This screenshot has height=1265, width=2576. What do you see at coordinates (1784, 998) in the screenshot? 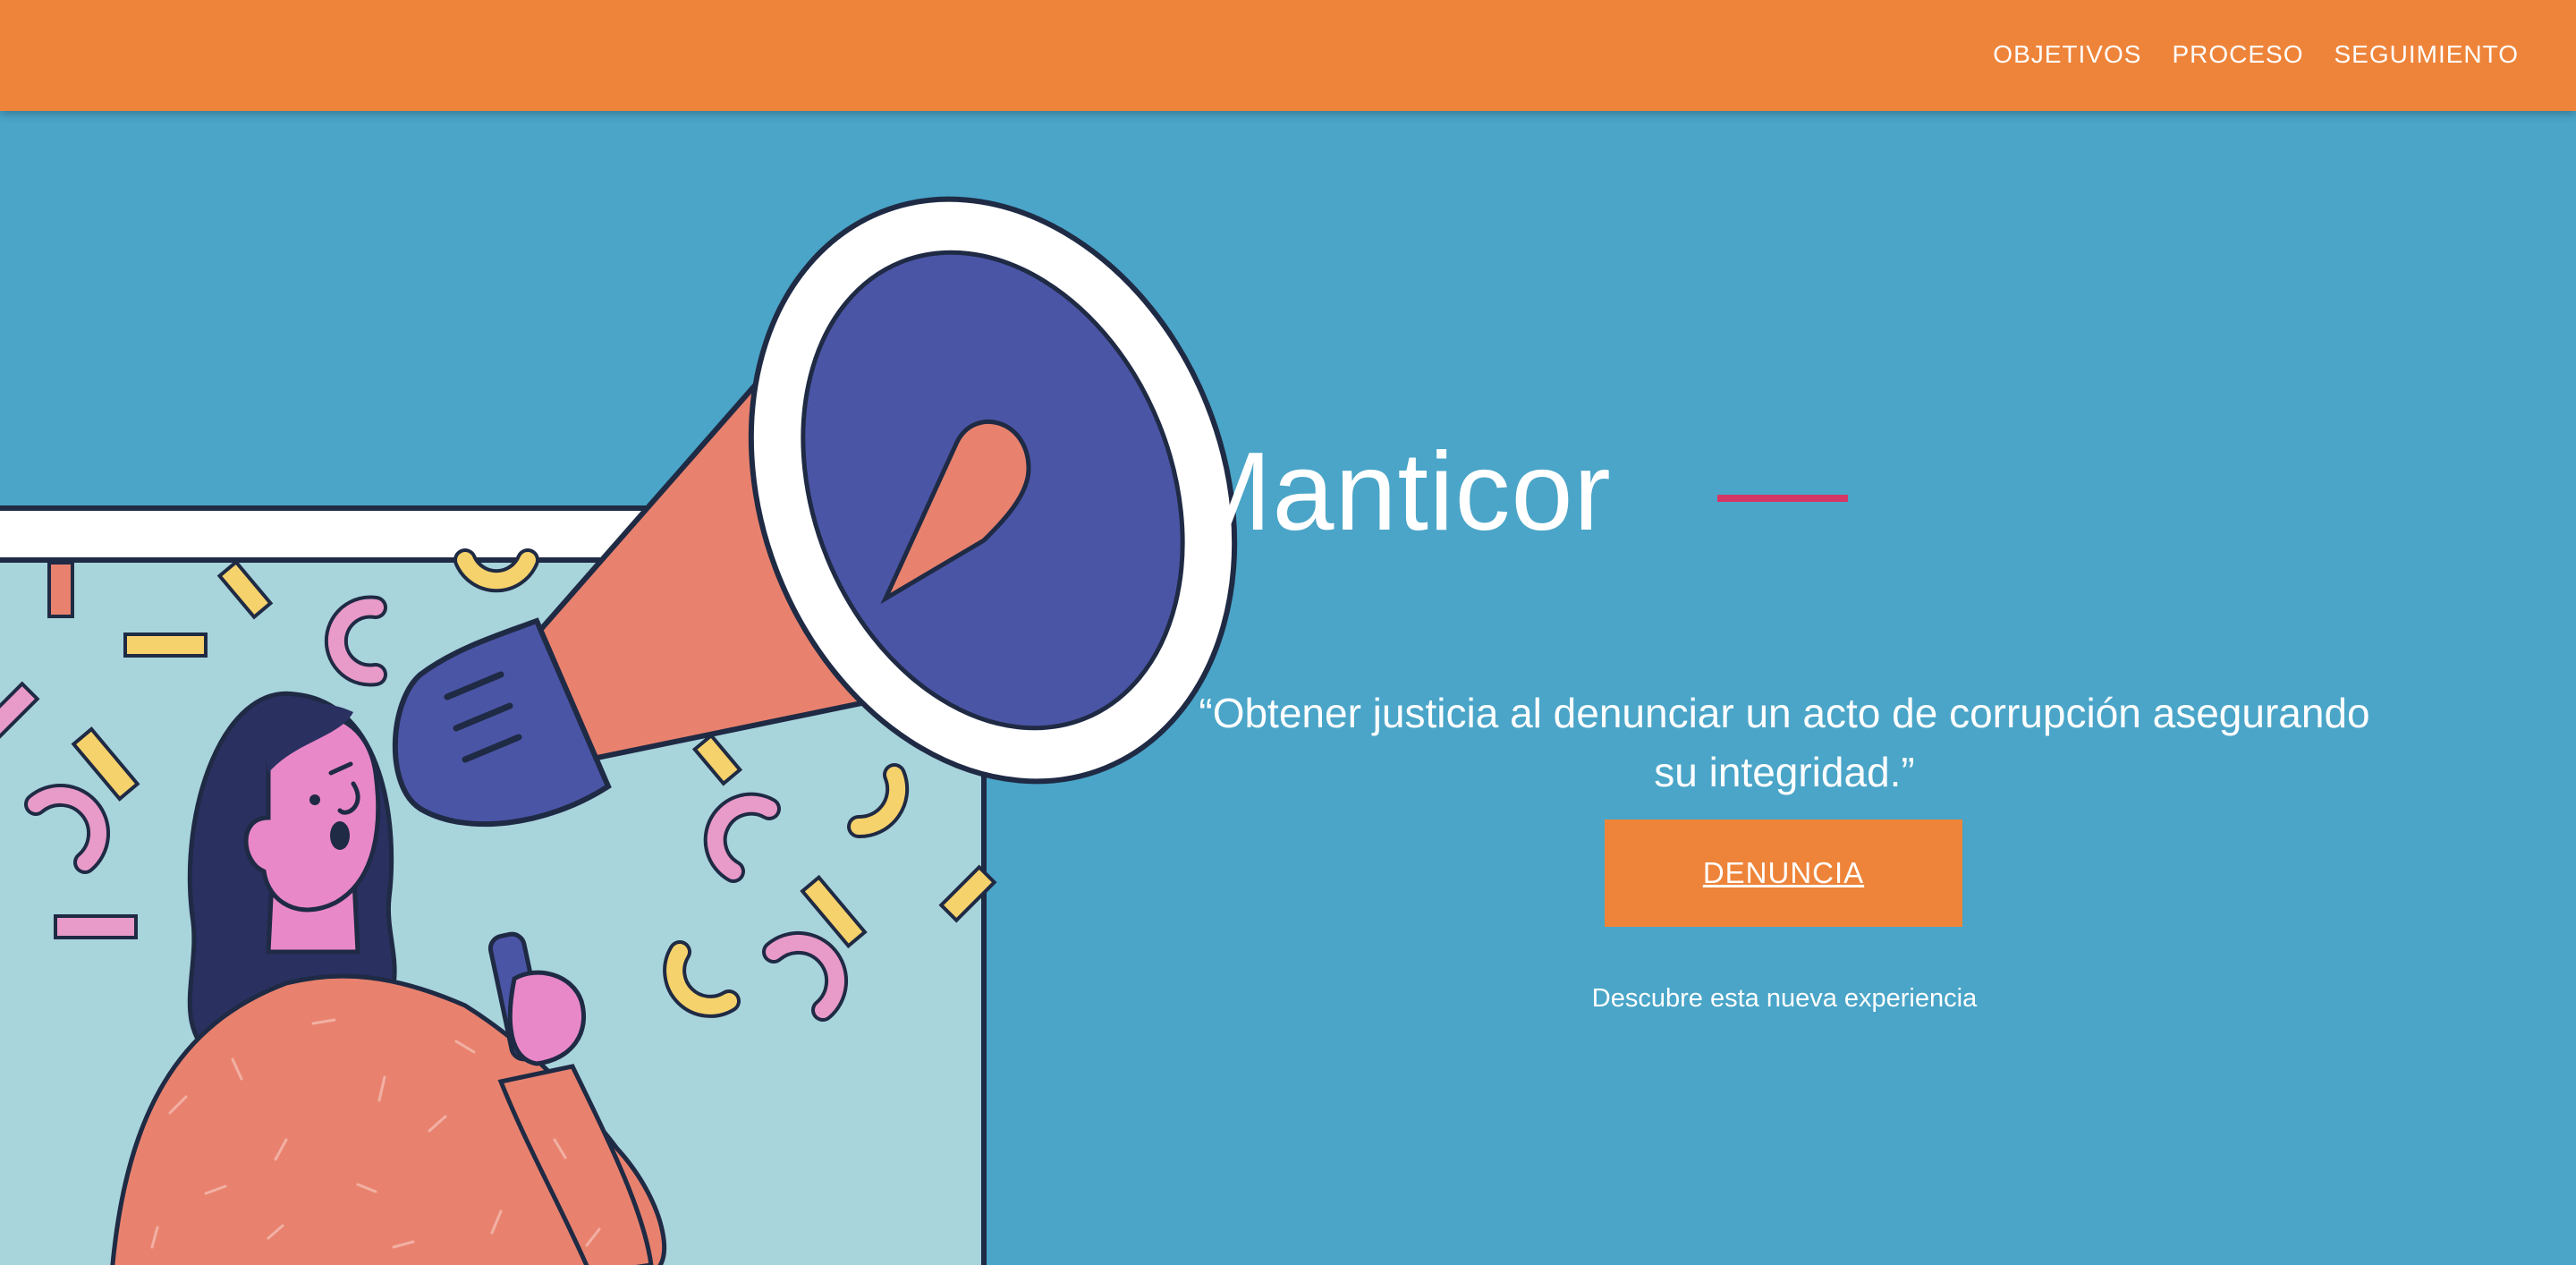
I see `hero-subtitle: Descubre esta nueva experiencia` at bounding box center [1784, 998].